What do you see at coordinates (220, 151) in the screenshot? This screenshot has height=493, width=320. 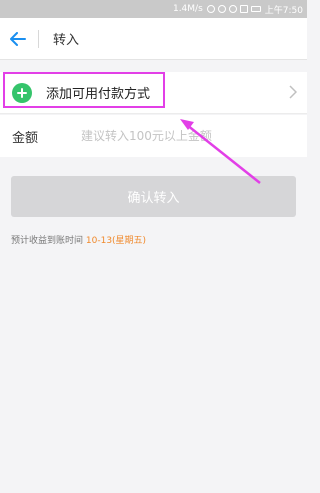 I see `annotation-arrow` at bounding box center [220, 151].